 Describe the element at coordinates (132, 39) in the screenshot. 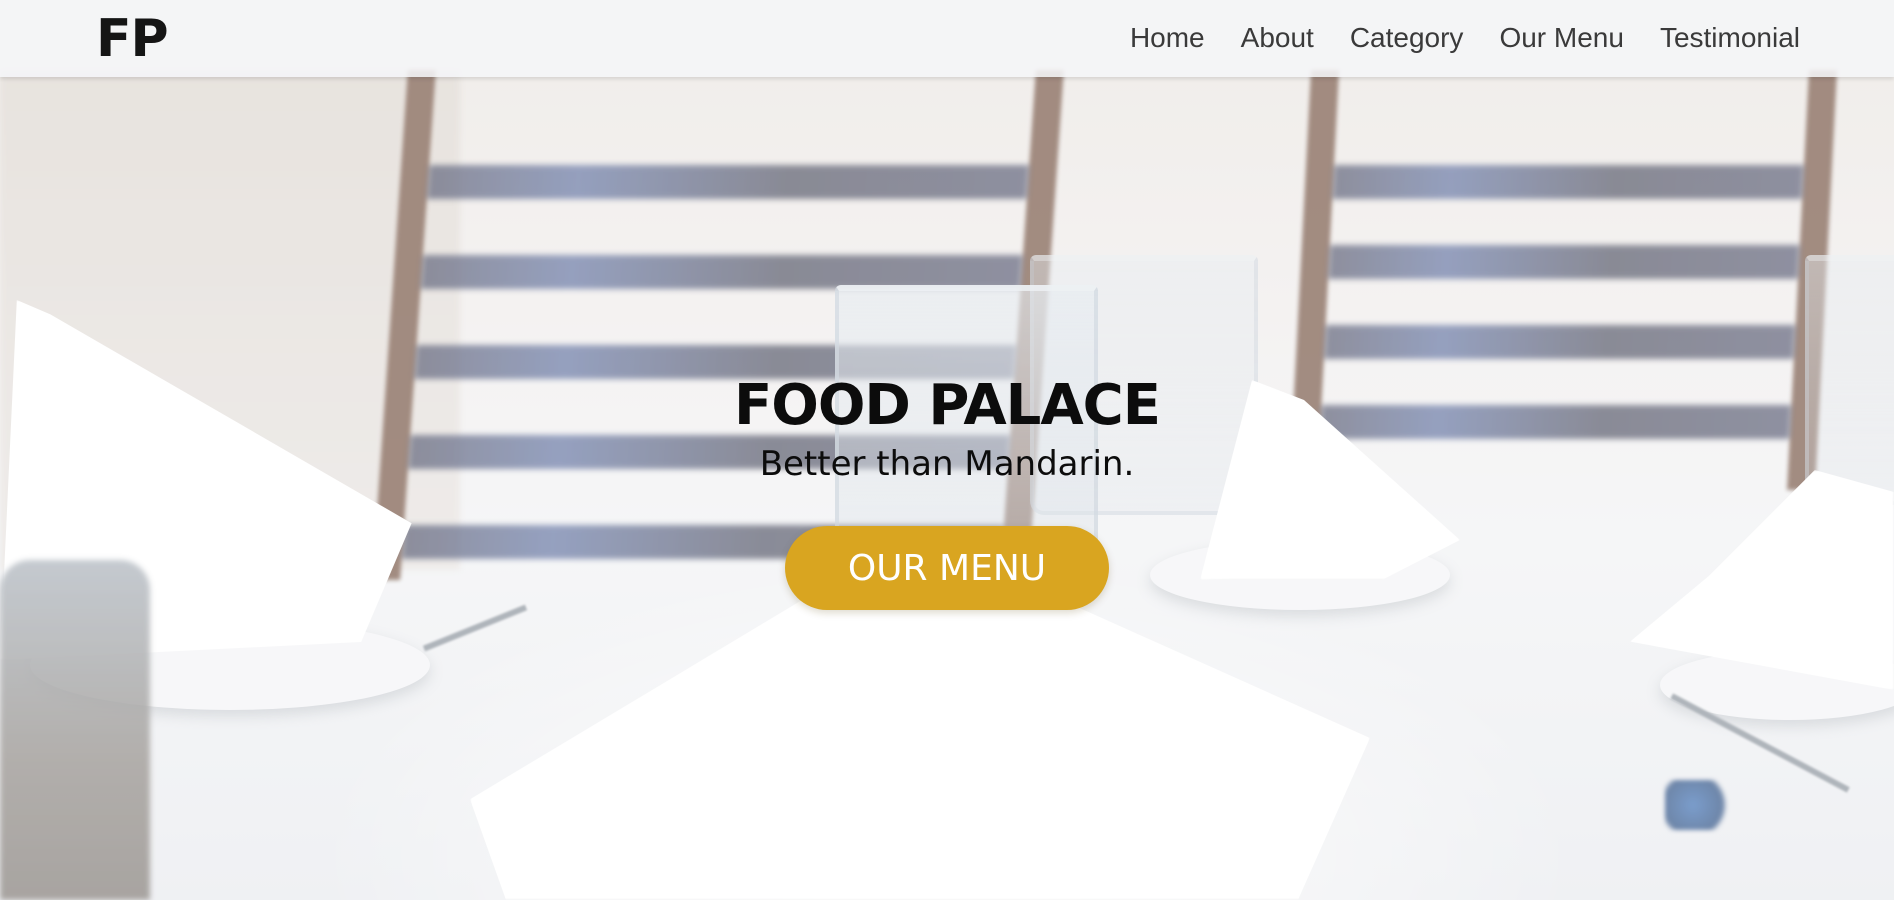

I see `brand-logo: FP` at that location.